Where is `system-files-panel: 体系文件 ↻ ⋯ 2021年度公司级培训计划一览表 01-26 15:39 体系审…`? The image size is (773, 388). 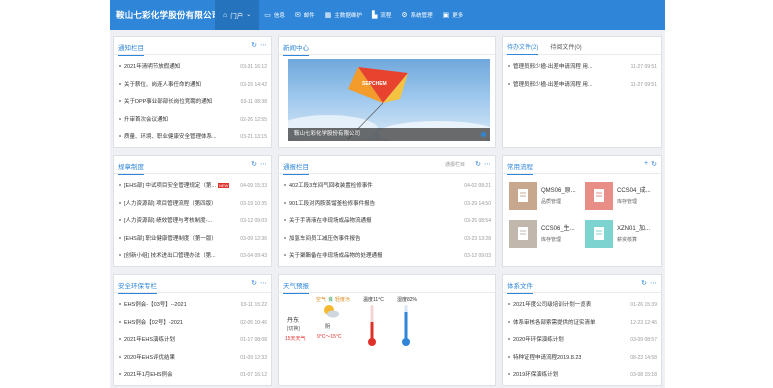 system-files-panel: 体系文件 ↻ ⋯ 2021年度公司级培训计划一览表 01-26 15:39 体系审… is located at coordinates (582, 330).